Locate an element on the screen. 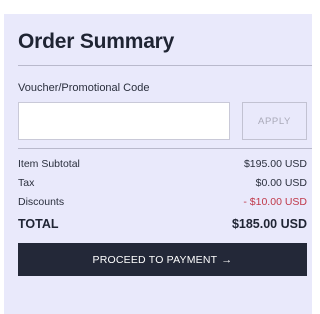 The width and height of the screenshot is (320, 314). item-subtotal-row: Item Subtotal $195.00 USD is located at coordinates (162, 164).